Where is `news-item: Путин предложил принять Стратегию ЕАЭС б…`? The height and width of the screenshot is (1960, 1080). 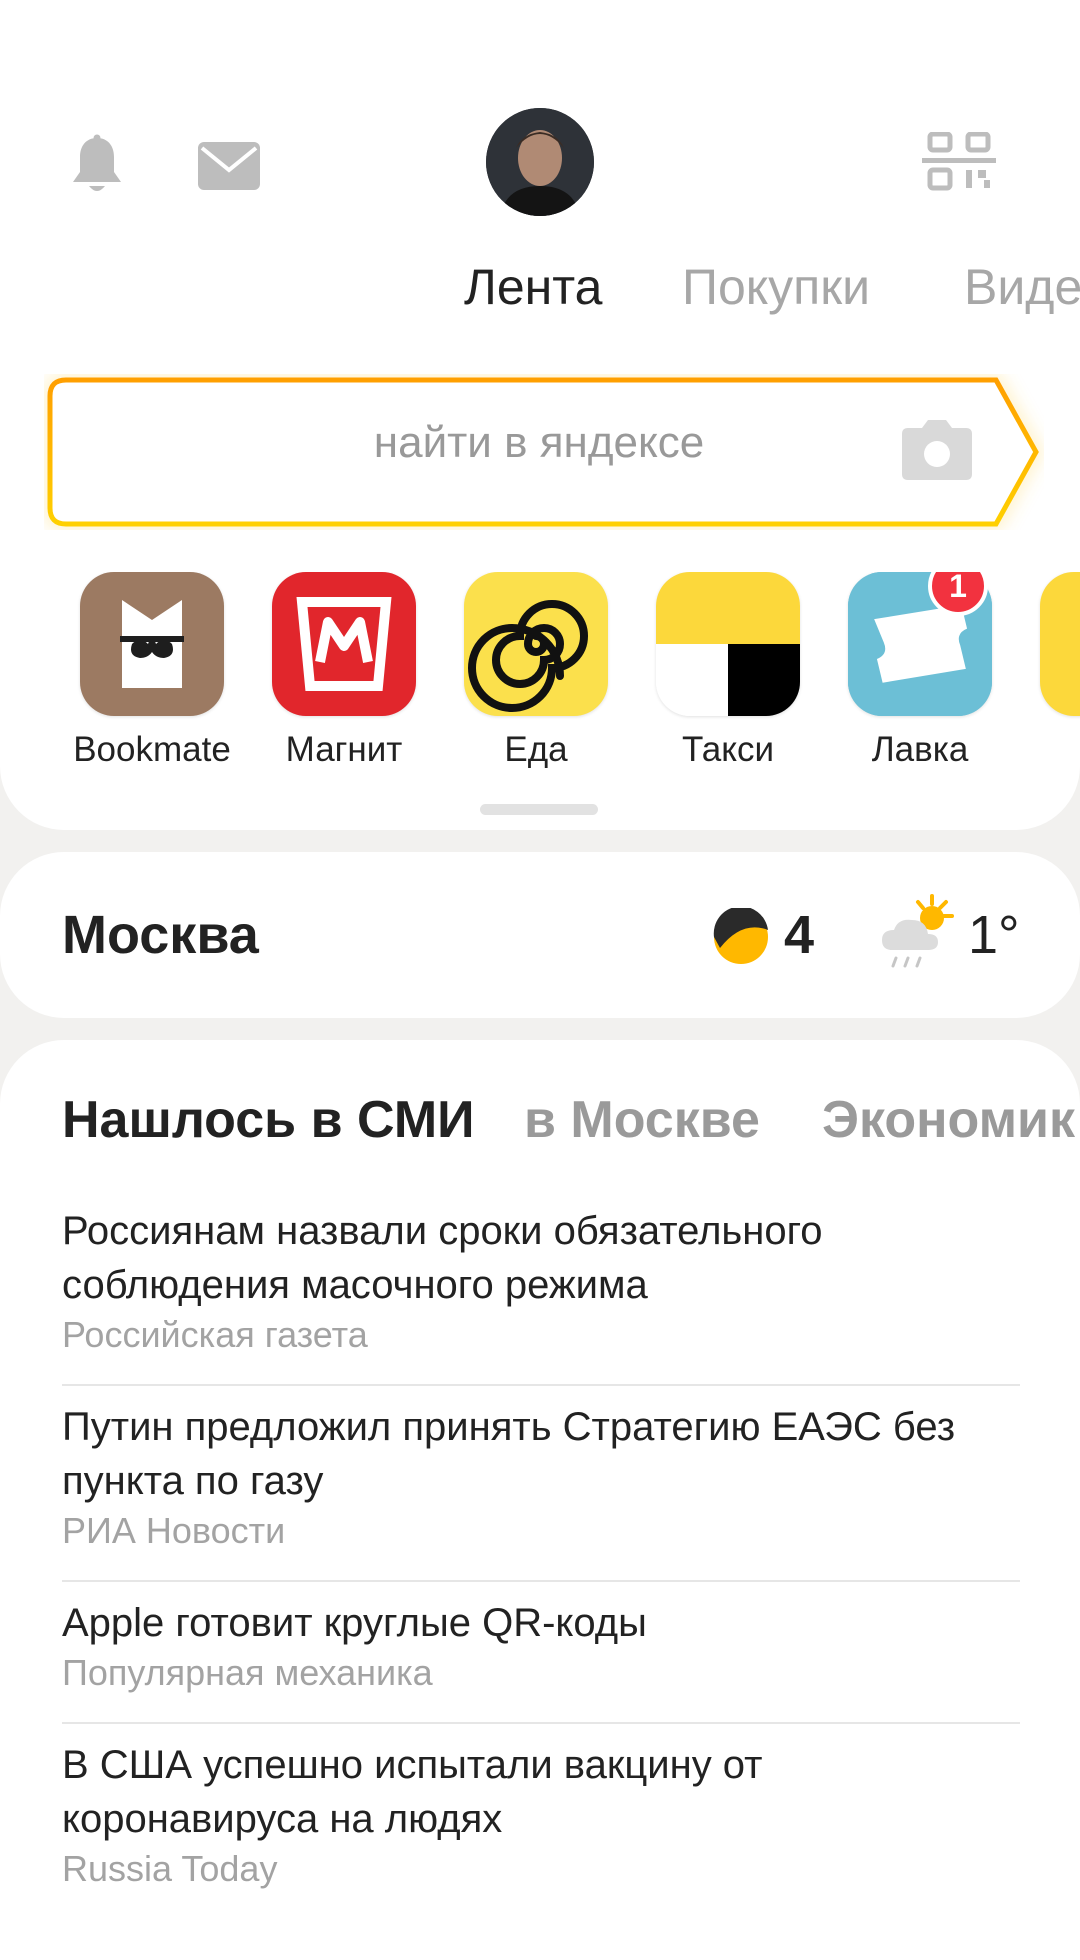 news-item: Путин предложил принять Стратегию ЕАЭС б… is located at coordinates (541, 1484).